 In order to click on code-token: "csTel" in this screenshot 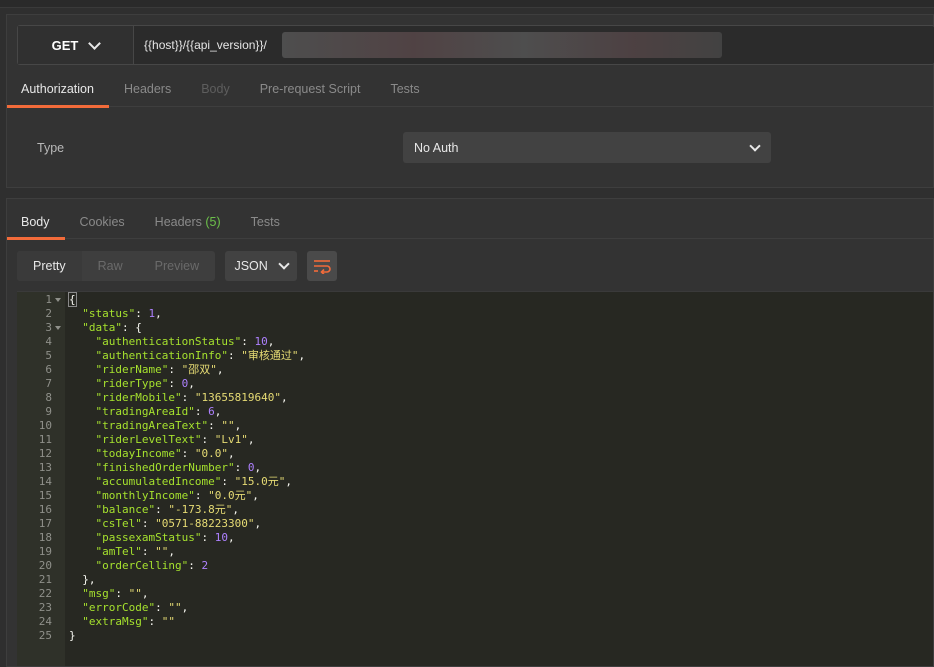, I will do `click(118, 523)`.